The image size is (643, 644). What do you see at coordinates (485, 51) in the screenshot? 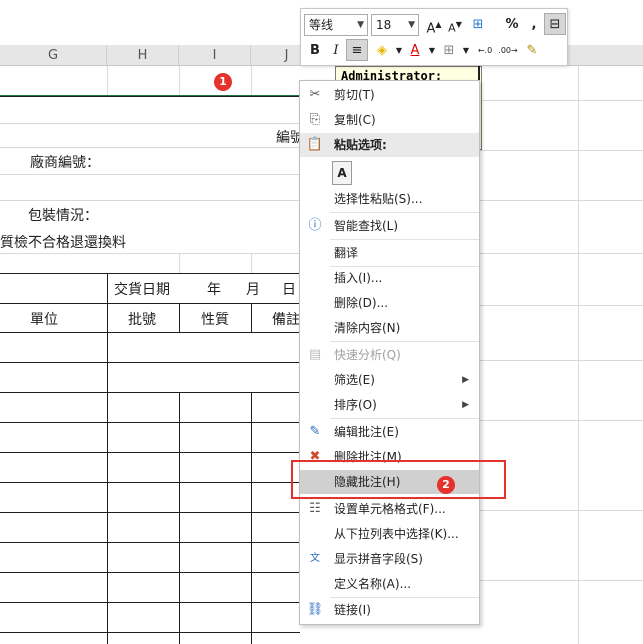
I see `increase-decimal-icon: ←.0` at bounding box center [485, 51].